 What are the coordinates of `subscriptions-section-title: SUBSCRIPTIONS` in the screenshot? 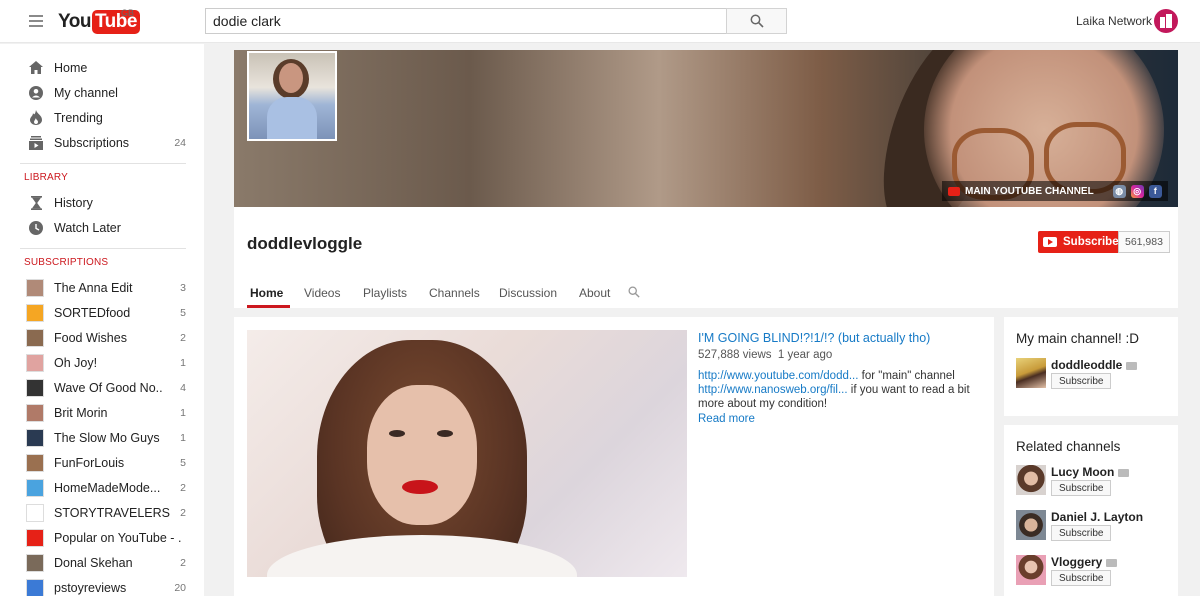 It's located at (66, 262).